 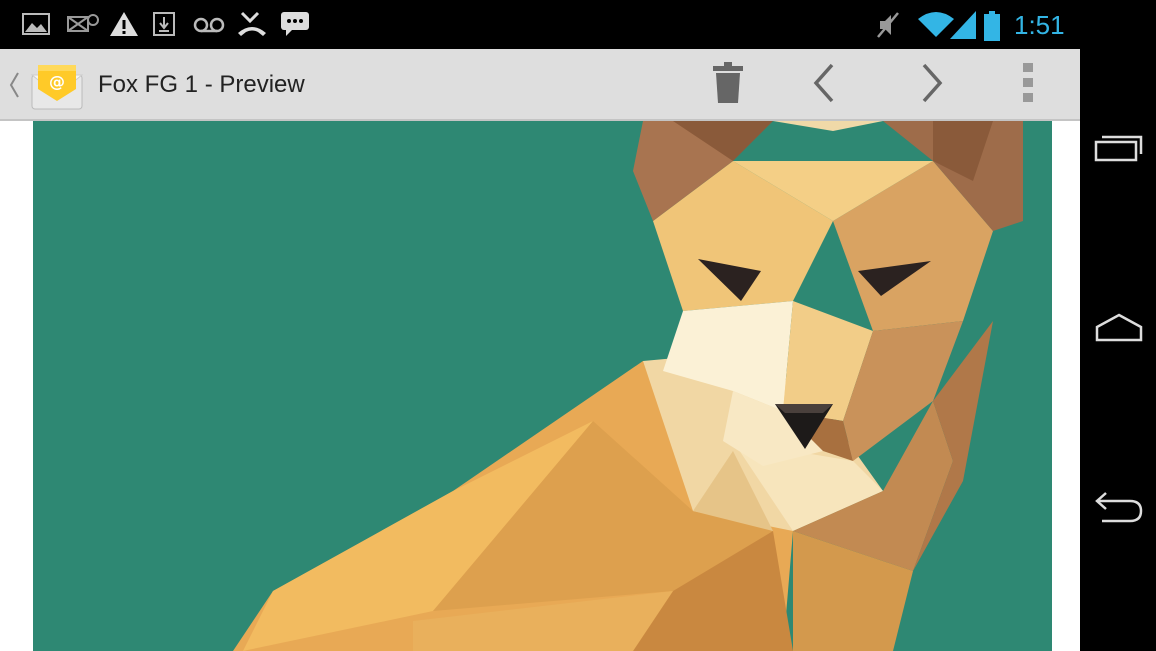 What do you see at coordinates (14, 87) in the screenshot?
I see `up-caret-icon` at bounding box center [14, 87].